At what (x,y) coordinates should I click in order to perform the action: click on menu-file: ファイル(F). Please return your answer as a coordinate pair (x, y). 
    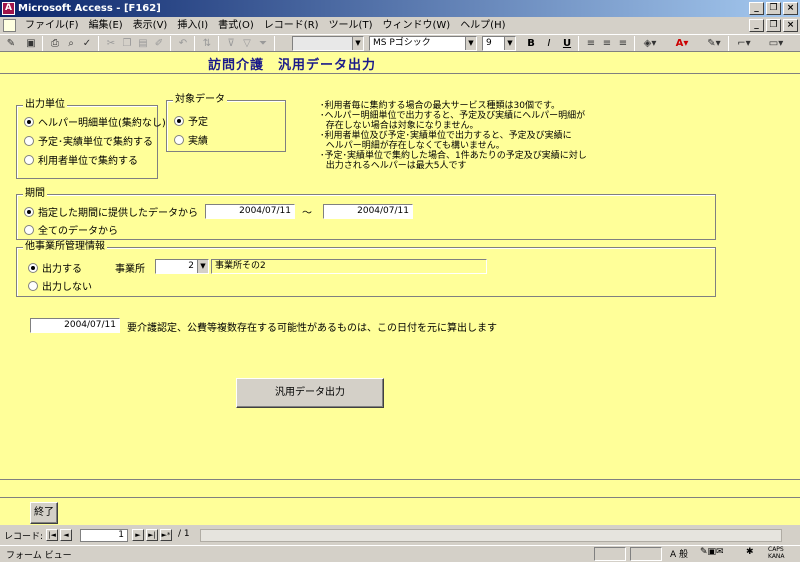
    Looking at the image, I should click on (52, 25).